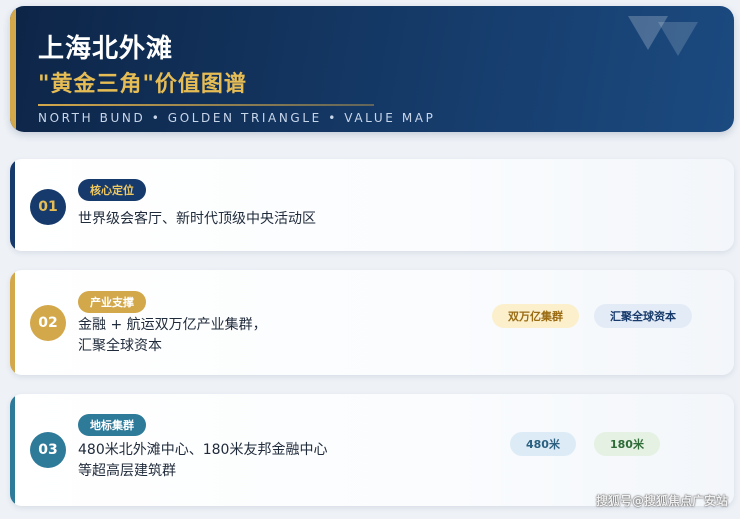 The height and width of the screenshot is (519, 740). I want to click on card-tag: 产业支撑, so click(112, 302).